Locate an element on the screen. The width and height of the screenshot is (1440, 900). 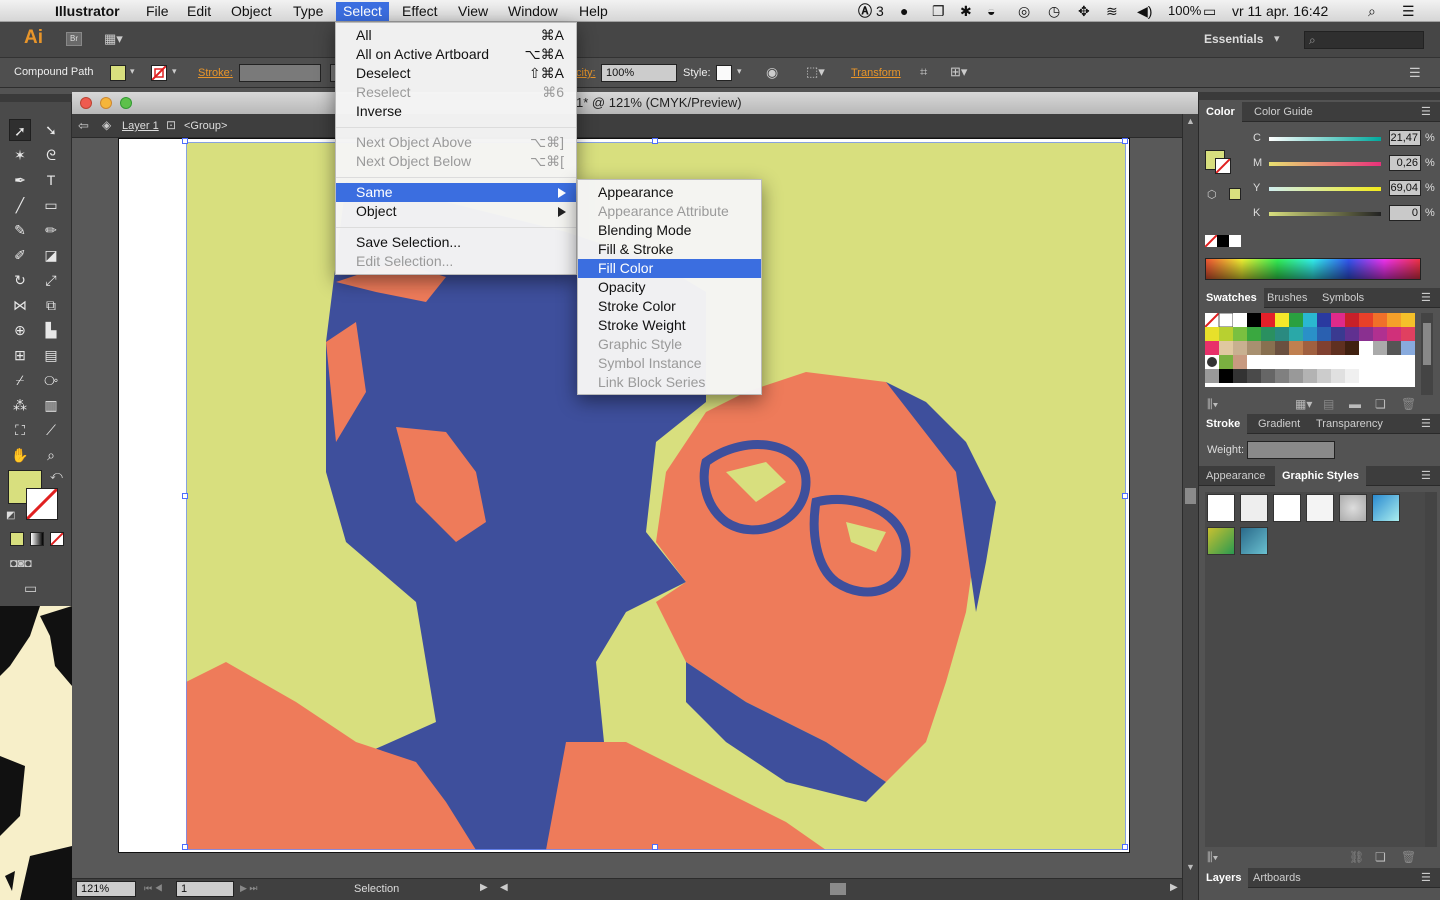
swap-colors-icon: ⤺ is located at coordinates (56, 475).